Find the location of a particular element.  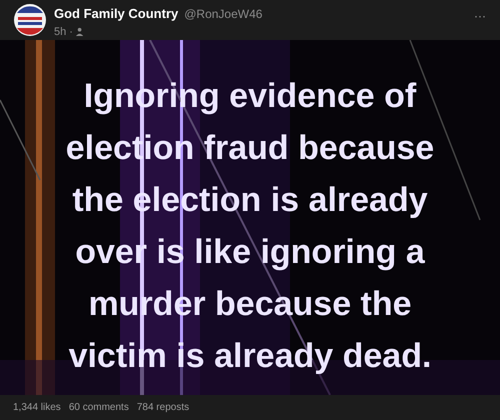

author-name: God Family Country is located at coordinates (116, 14).